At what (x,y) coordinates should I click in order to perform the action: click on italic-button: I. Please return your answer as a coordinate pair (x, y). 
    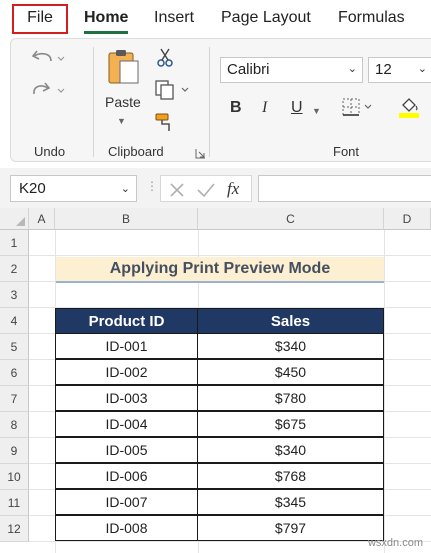
    Looking at the image, I should click on (264, 108).